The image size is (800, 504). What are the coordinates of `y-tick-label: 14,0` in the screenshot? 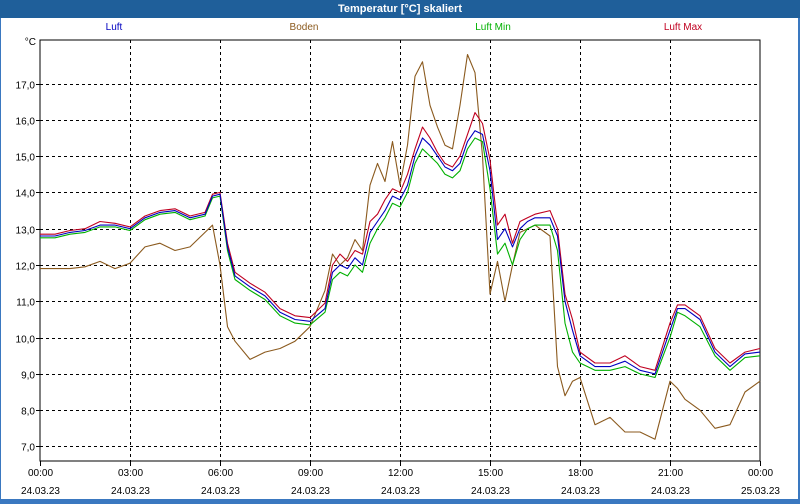 It's located at (26, 194).